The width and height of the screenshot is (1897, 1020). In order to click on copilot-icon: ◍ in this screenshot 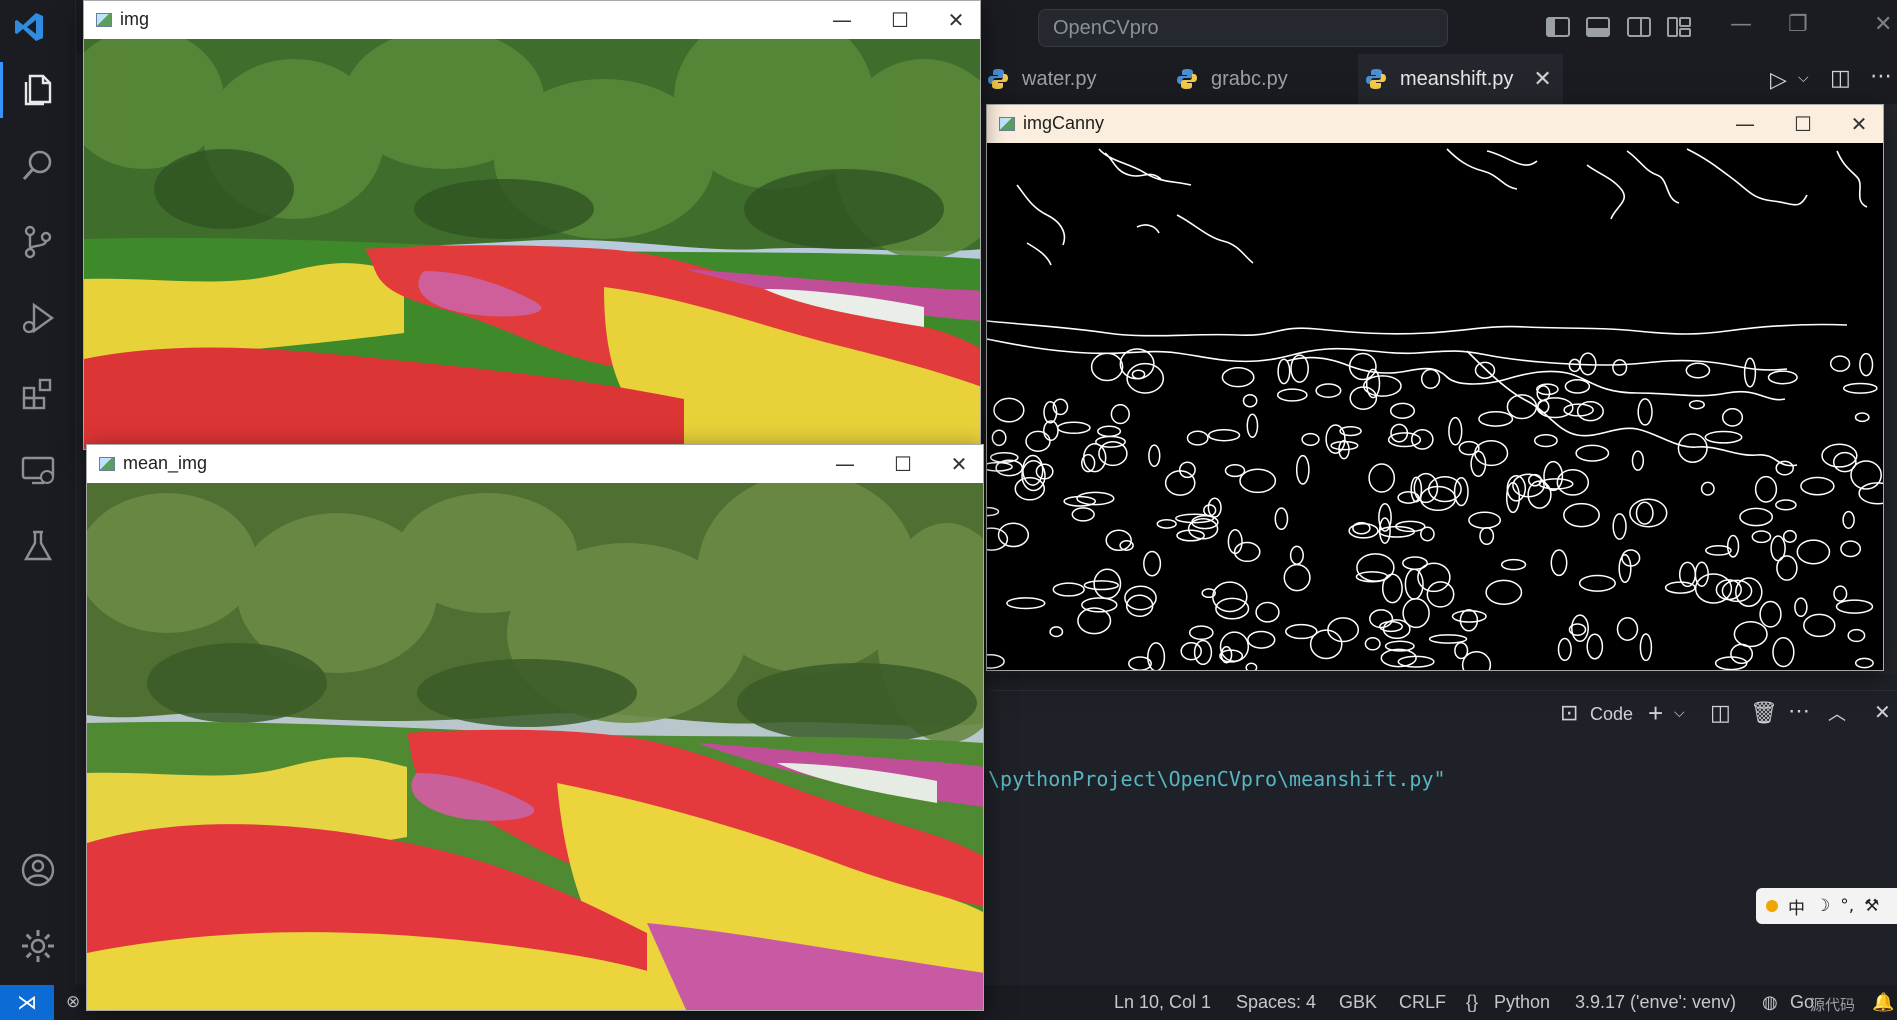, I will do `click(1770, 1002)`.